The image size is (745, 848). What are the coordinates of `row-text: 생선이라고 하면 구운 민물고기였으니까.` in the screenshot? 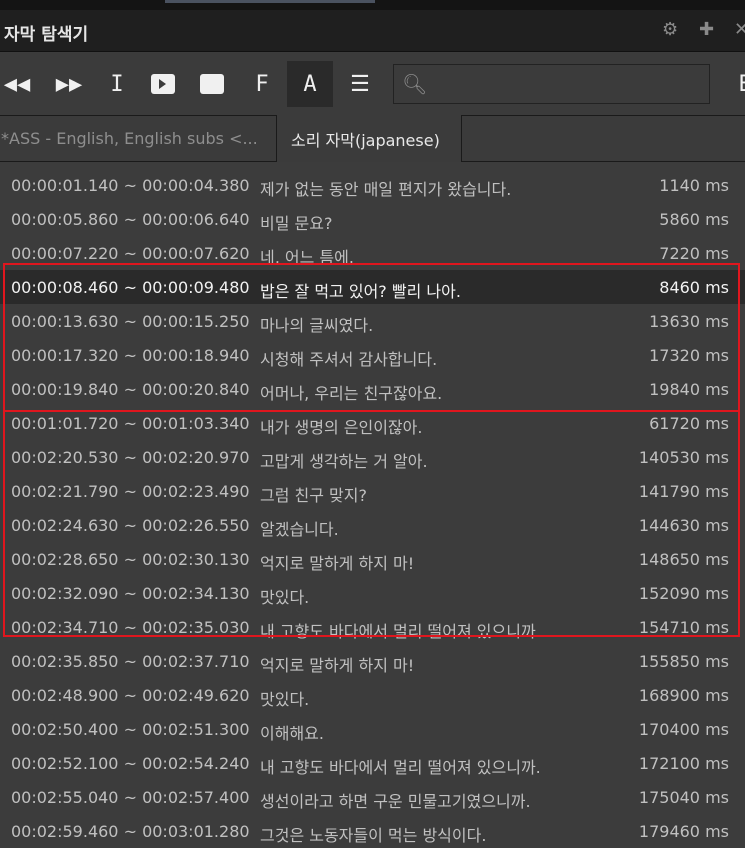 It's located at (395, 801).